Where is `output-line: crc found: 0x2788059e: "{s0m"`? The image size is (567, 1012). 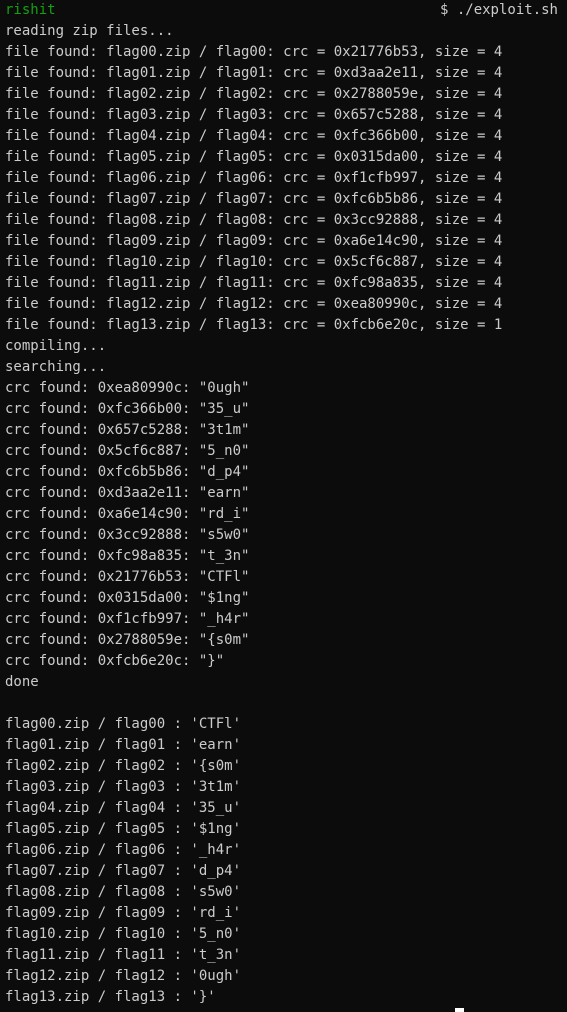
output-line: crc found: 0x2788059e: "{s0m" is located at coordinates (127, 640).